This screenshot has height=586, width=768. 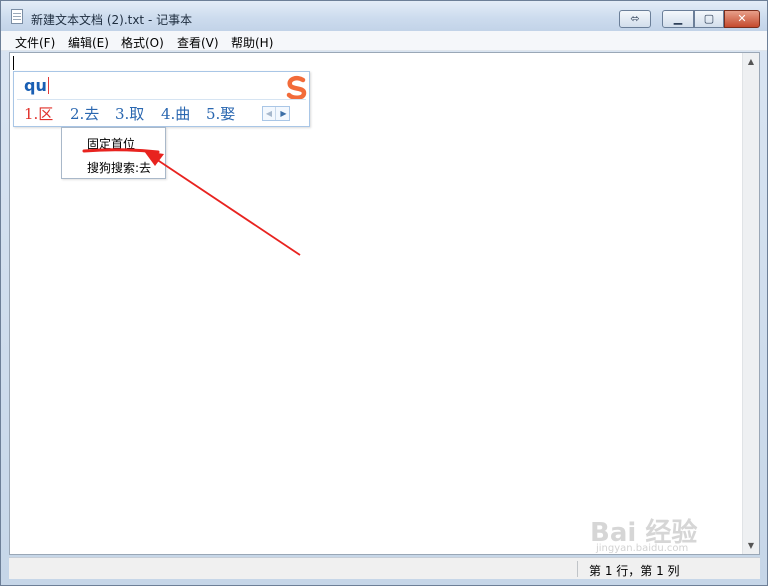 I want to click on ime-divider, so click(x=161, y=99).